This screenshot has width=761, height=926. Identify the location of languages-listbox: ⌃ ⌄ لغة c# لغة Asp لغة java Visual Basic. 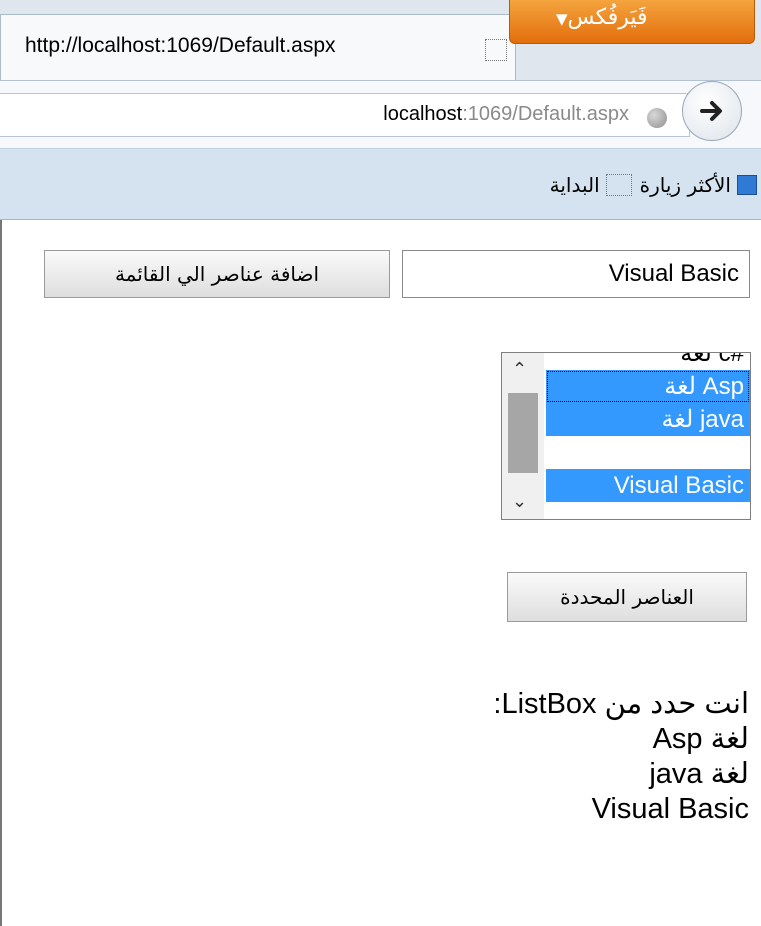
(626, 436).